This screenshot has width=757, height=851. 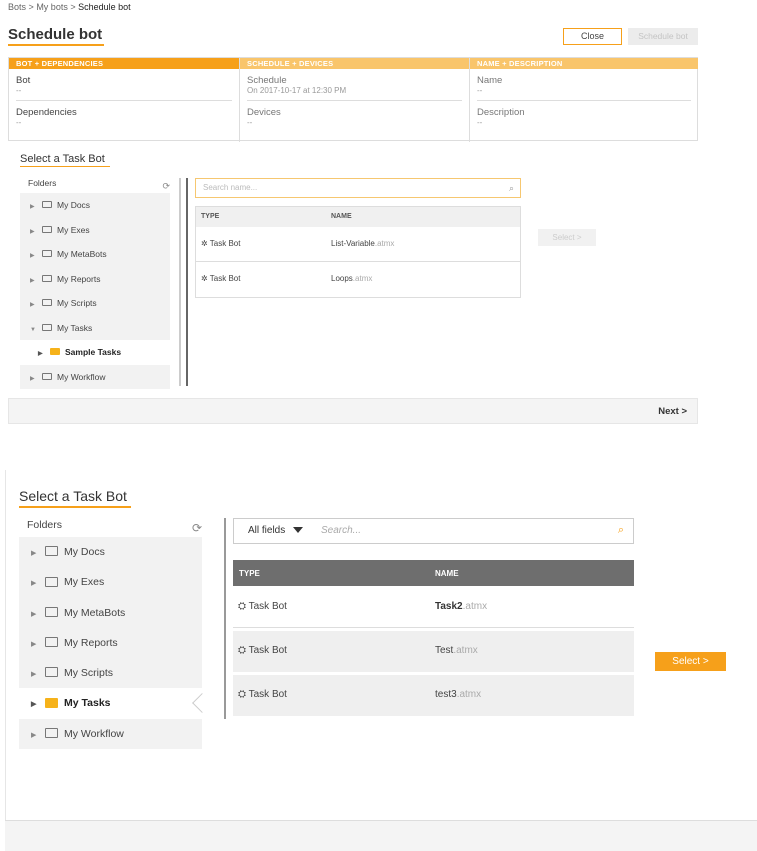 I want to click on field-value: On 2017-10-17 at 12:30 PM, so click(x=297, y=90).